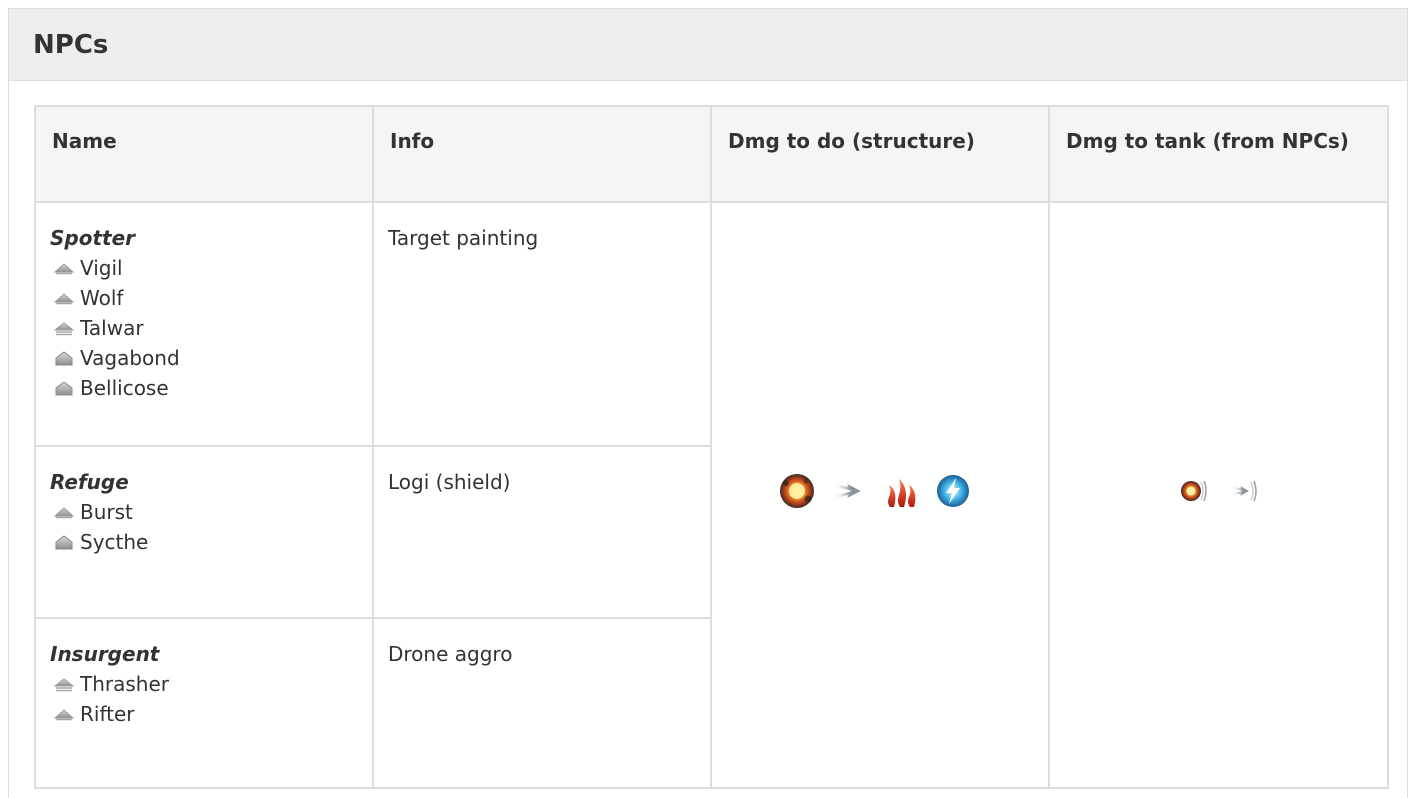  What do you see at coordinates (107, 714) in the screenshot?
I see `ship-name: Rifter` at bounding box center [107, 714].